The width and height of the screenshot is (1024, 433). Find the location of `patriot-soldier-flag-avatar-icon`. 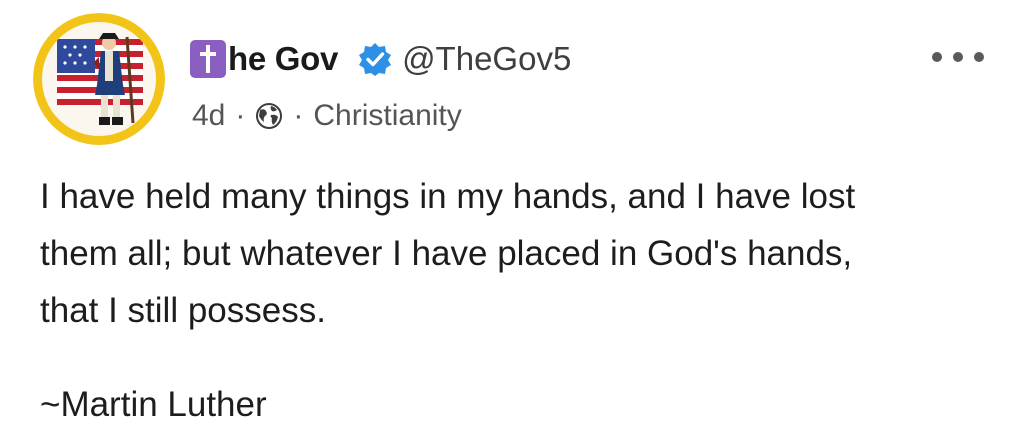

patriot-soldier-flag-avatar-icon is located at coordinates (99, 79).